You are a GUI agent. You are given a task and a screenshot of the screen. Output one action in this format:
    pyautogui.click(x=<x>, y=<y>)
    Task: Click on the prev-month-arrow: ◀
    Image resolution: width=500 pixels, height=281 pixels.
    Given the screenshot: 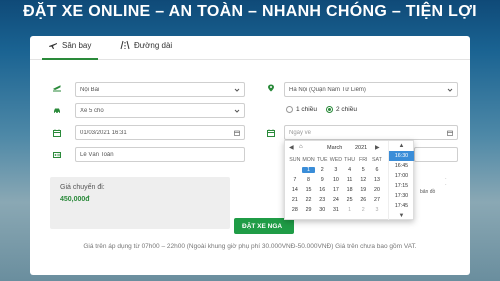 What is the action you would take?
    pyautogui.click(x=291, y=147)
    